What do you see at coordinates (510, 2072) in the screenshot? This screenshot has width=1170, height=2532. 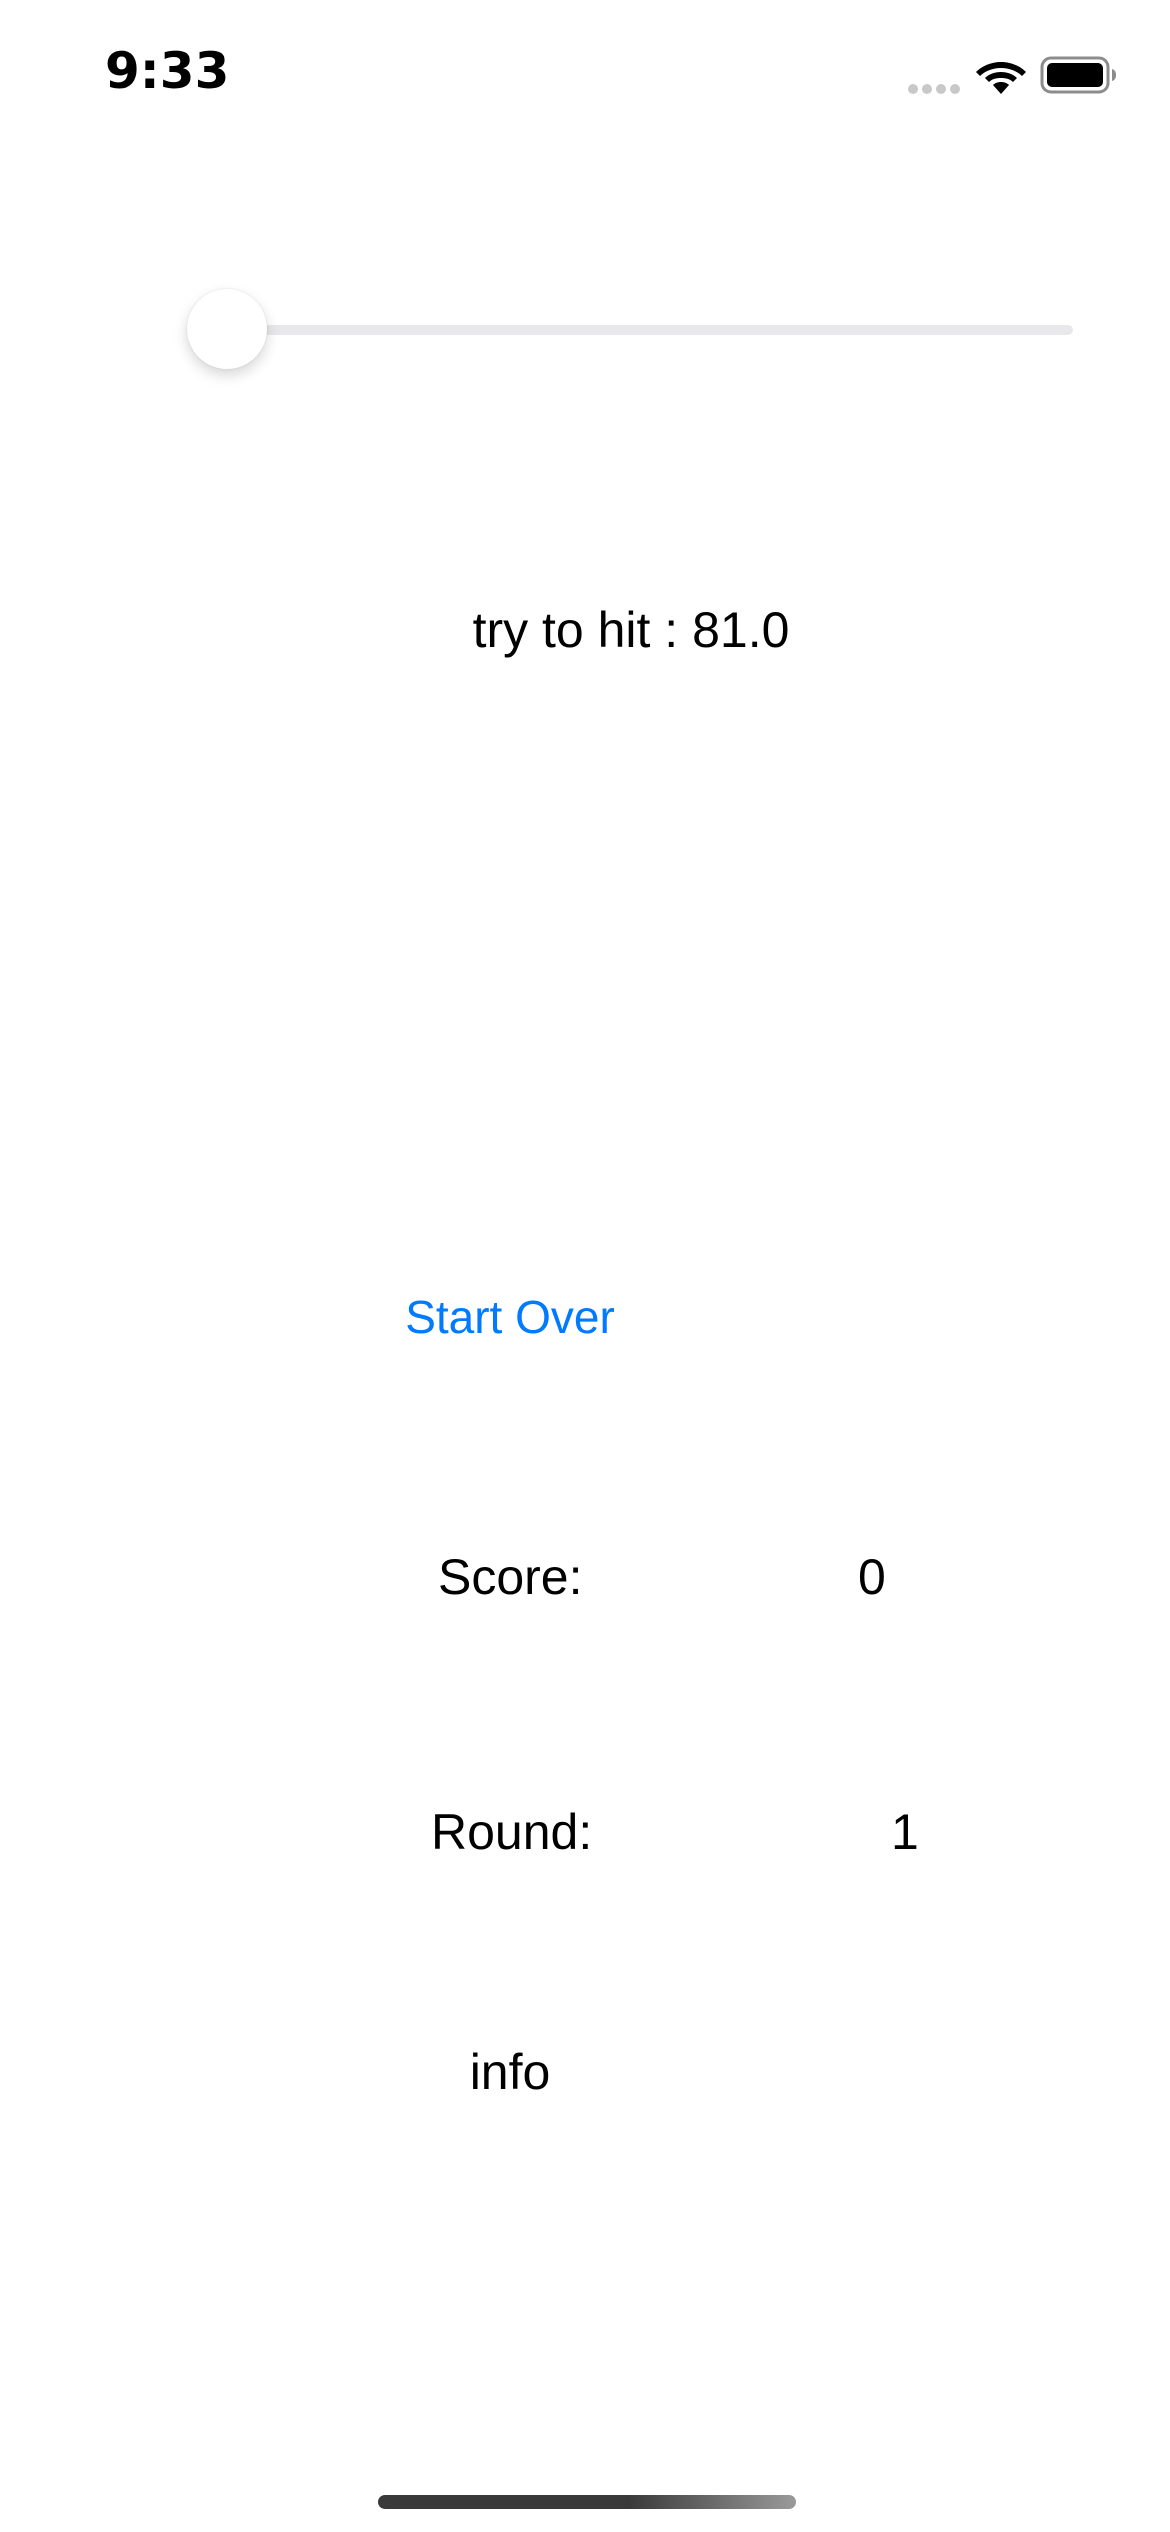 I see `info-button: info` at bounding box center [510, 2072].